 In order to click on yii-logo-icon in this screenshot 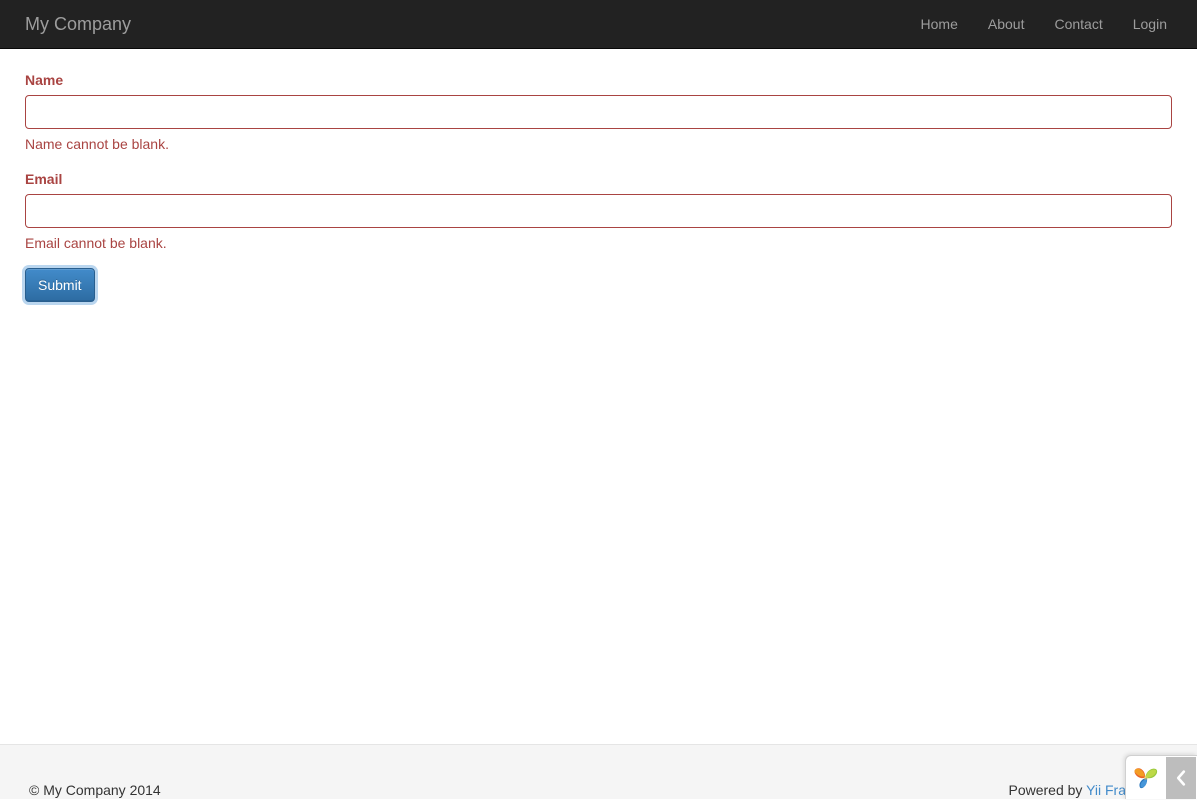, I will do `click(1146, 778)`.